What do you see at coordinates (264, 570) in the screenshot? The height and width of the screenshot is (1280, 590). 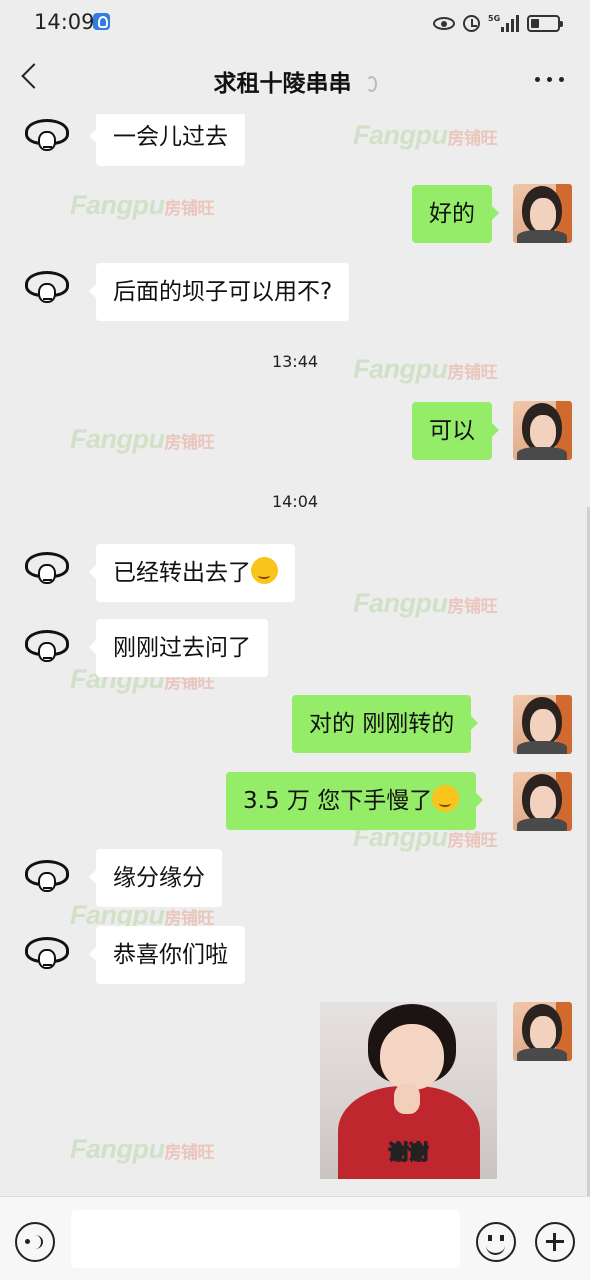 I see `thinking-emoji-icon` at bounding box center [264, 570].